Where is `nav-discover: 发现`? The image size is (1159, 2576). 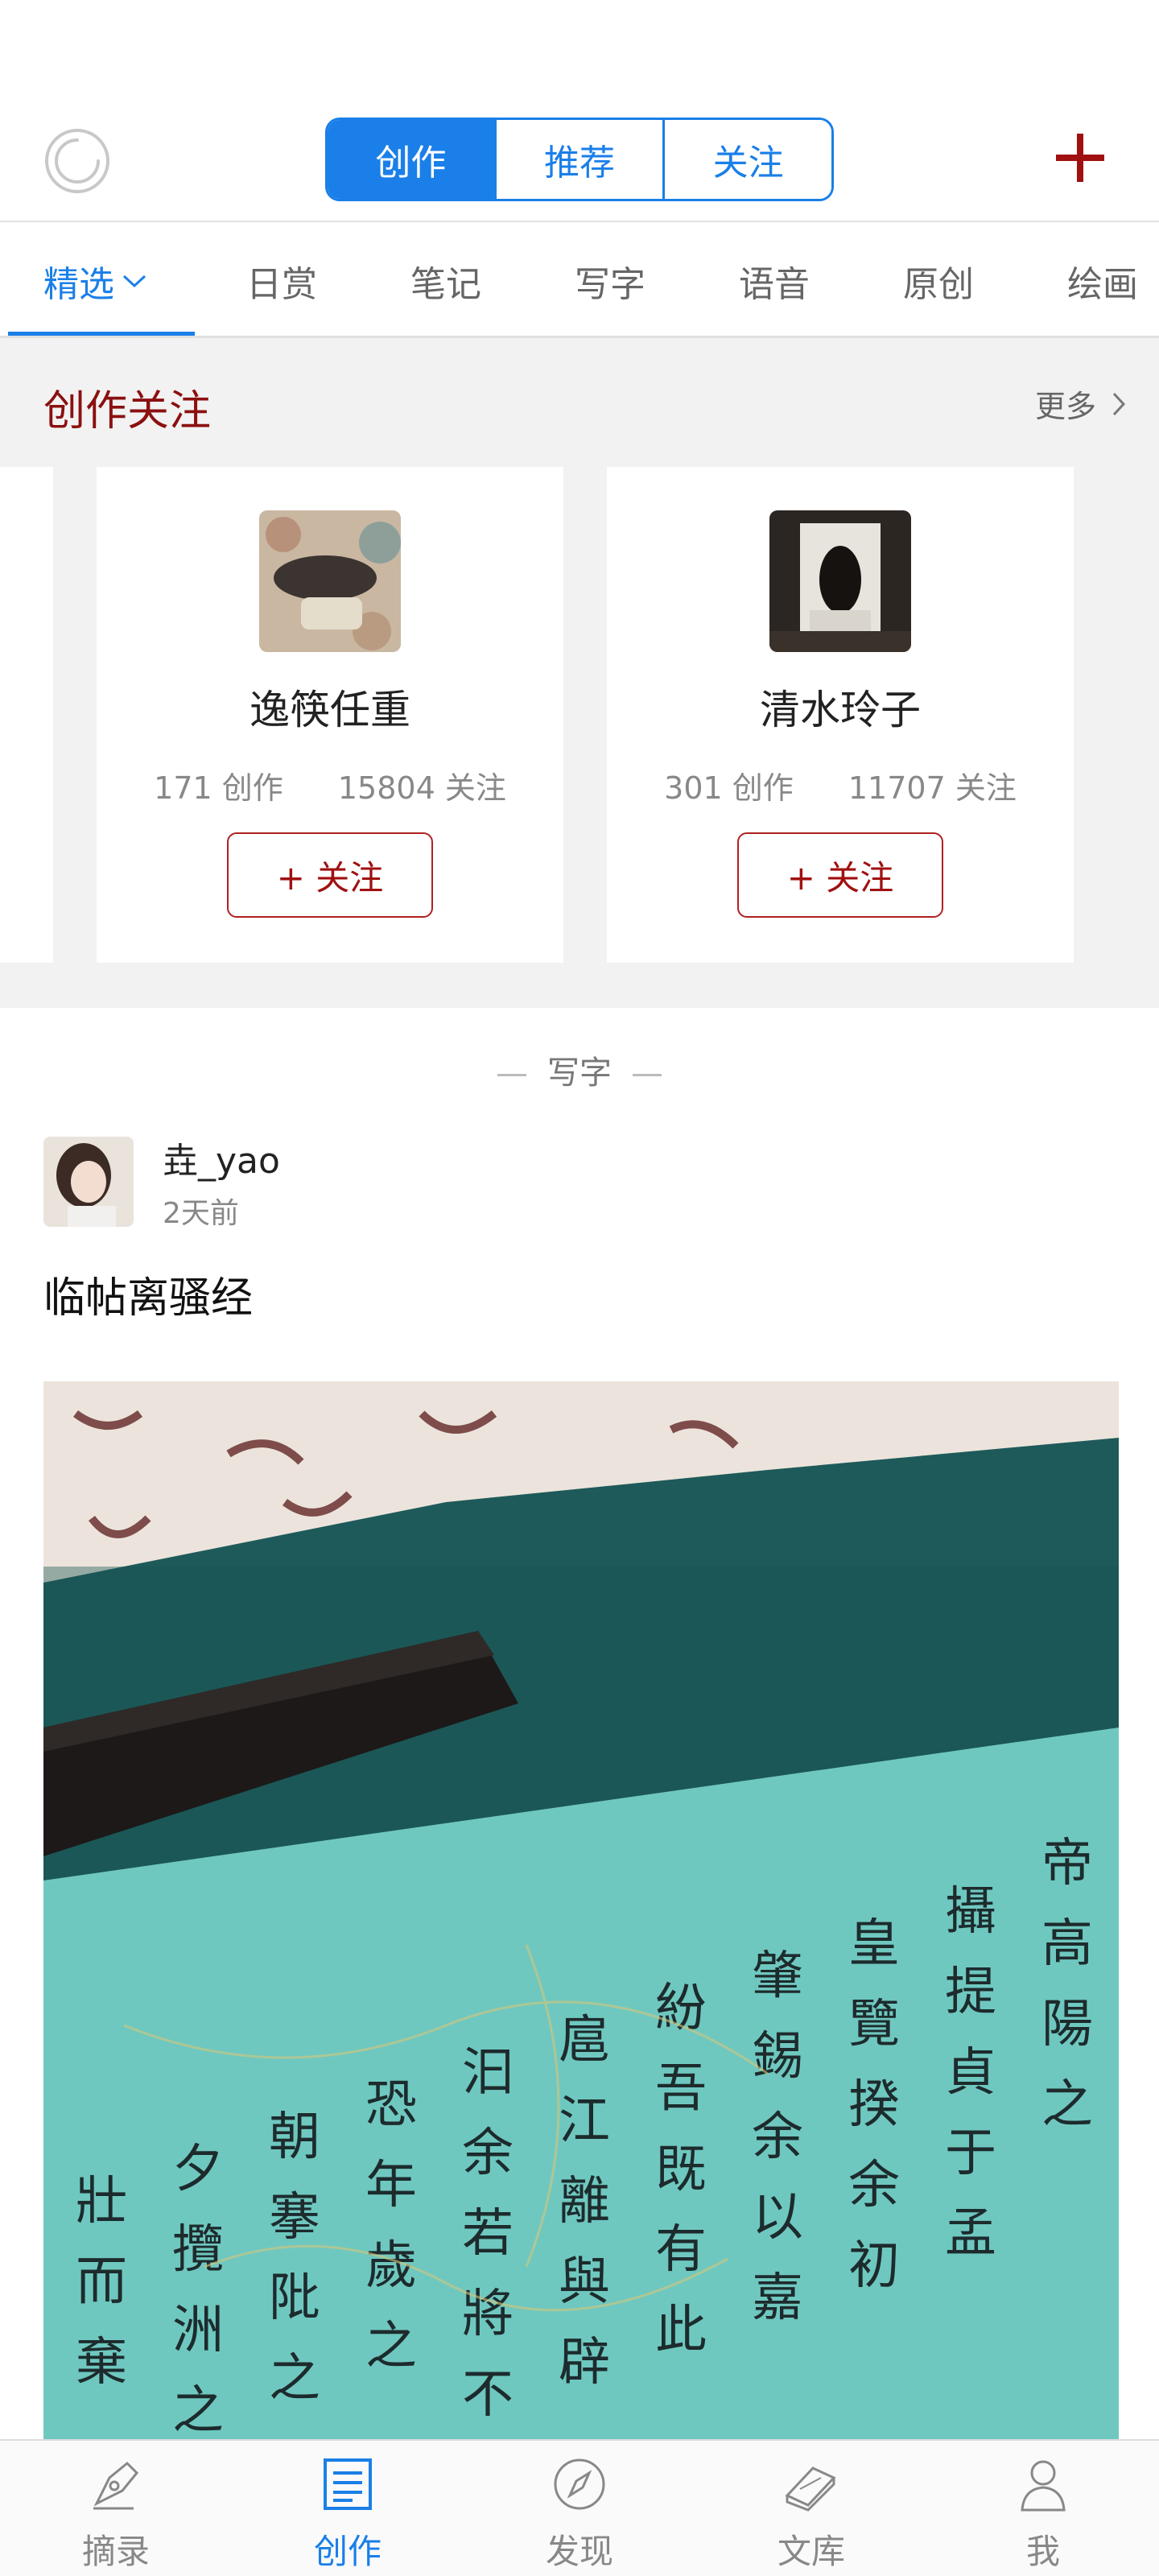 nav-discover: 发现 is located at coordinates (579, 2508).